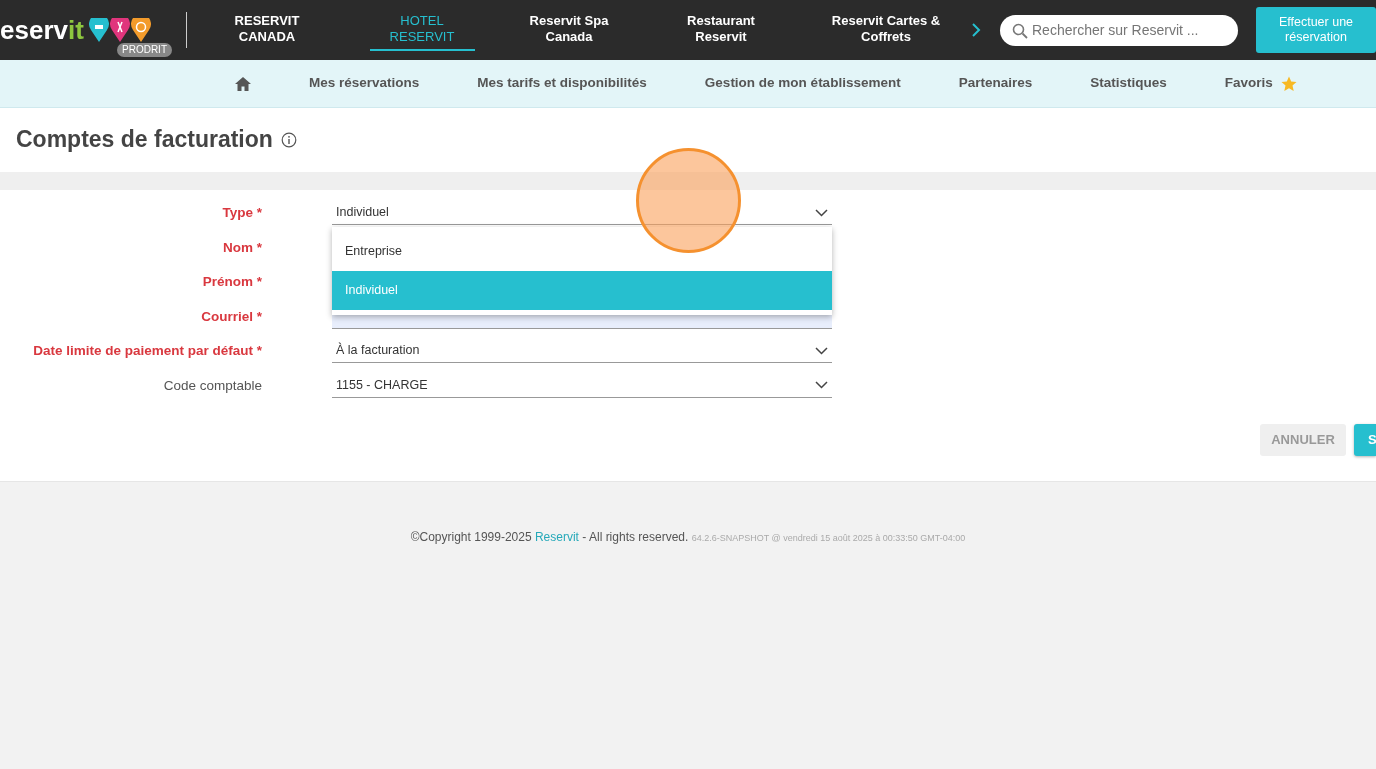 The width and height of the screenshot is (1376, 769). Describe the element at coordinates (42, 30) in the screenshot. I see `logo: eservit` at that location.